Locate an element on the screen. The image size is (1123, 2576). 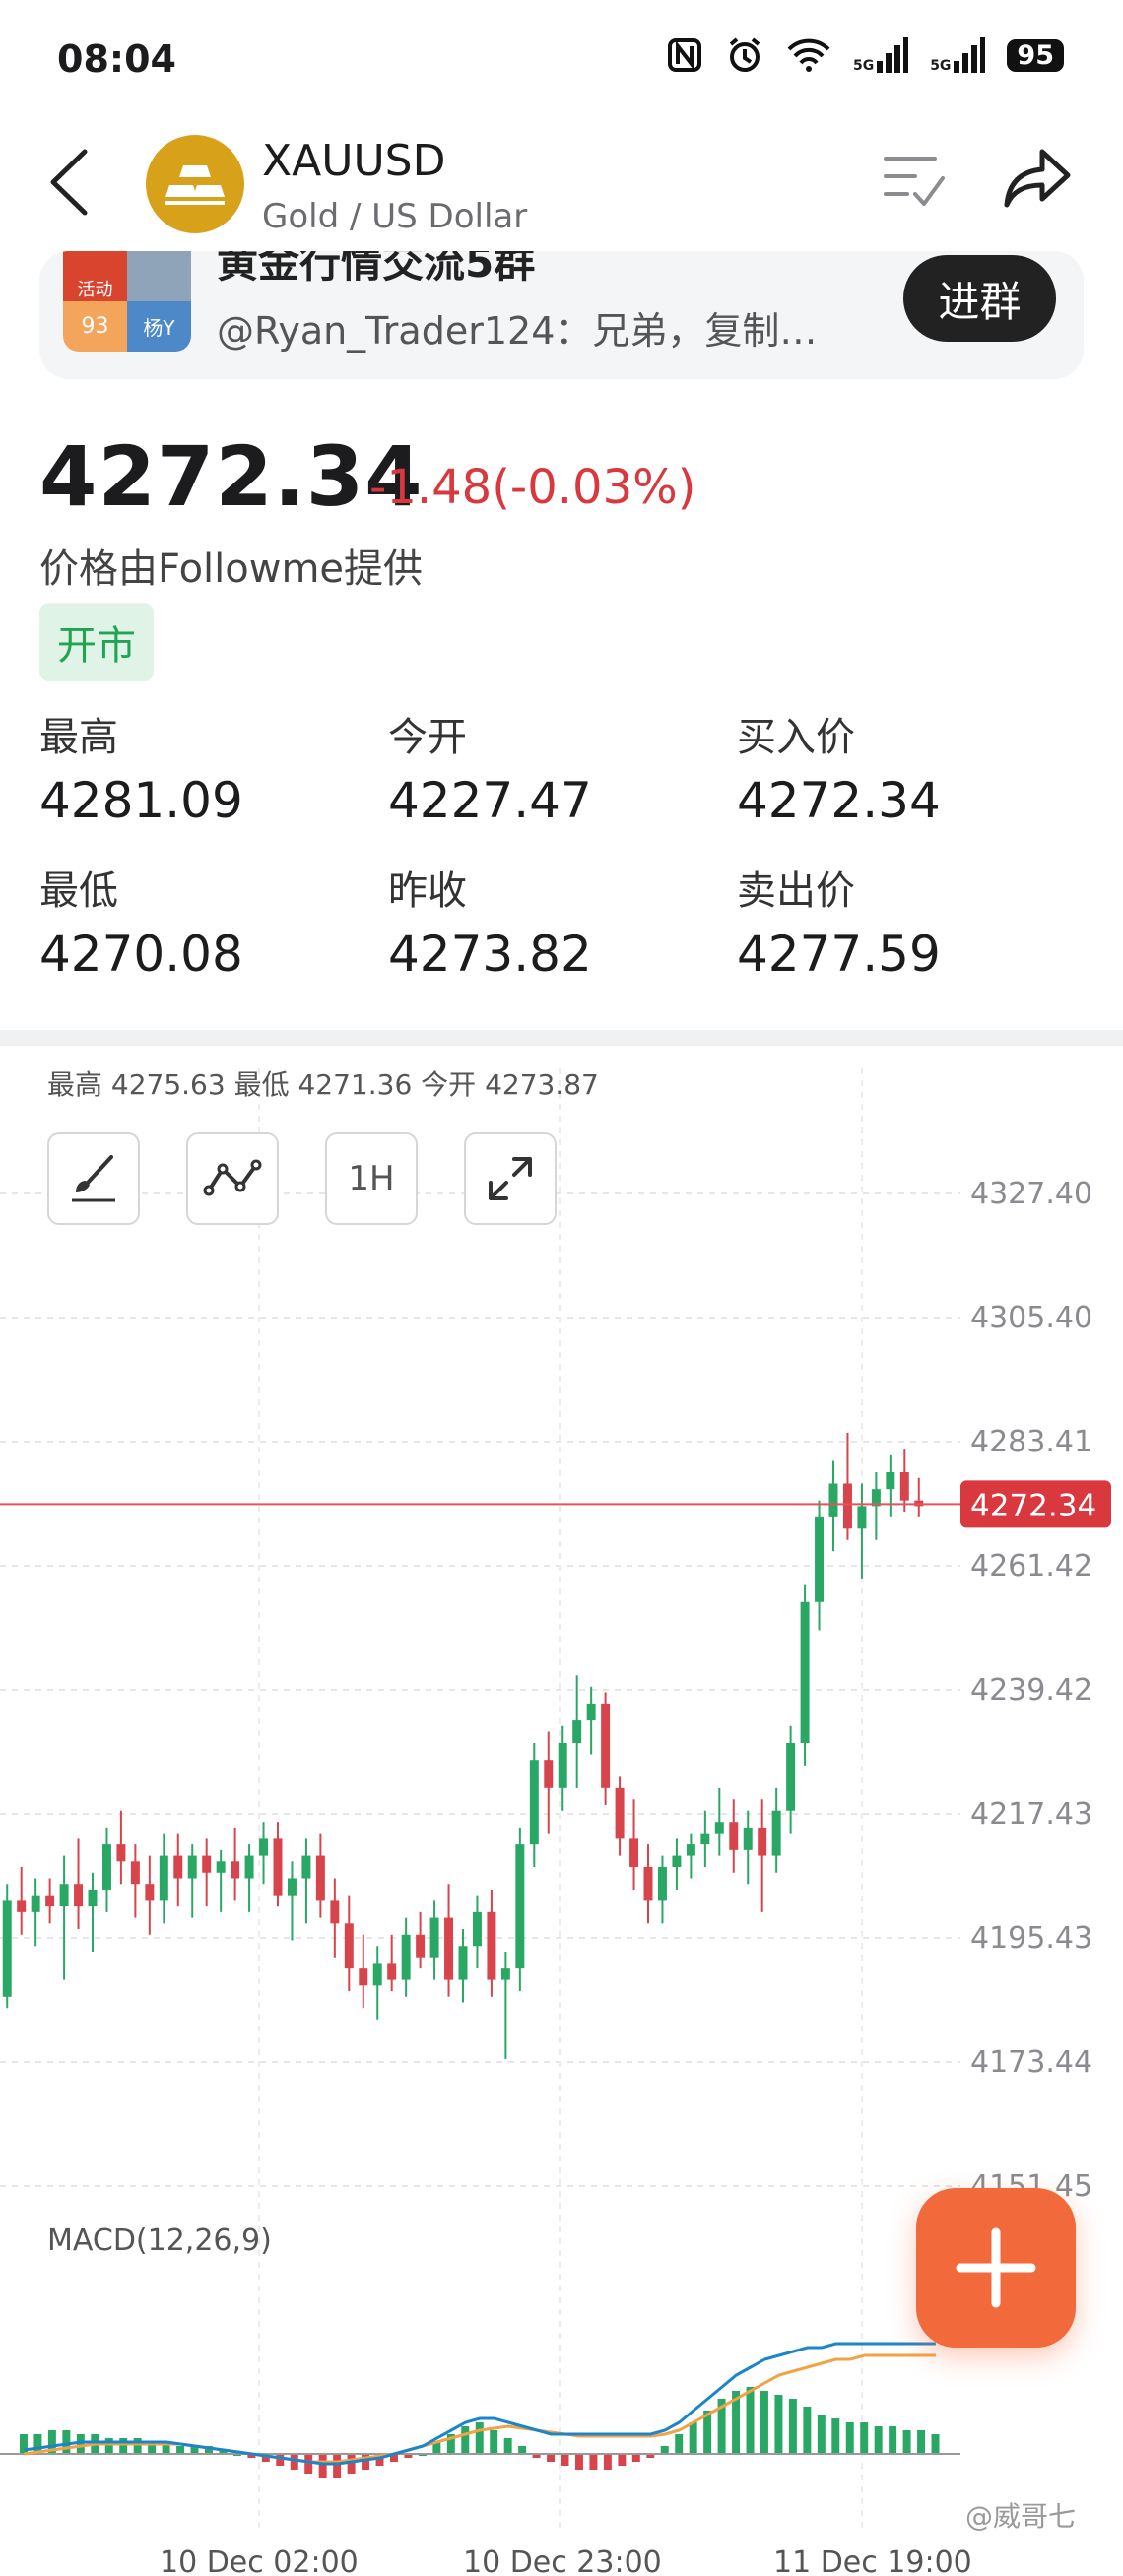
stat-label: 最低 is located at coordinates (78, 891).